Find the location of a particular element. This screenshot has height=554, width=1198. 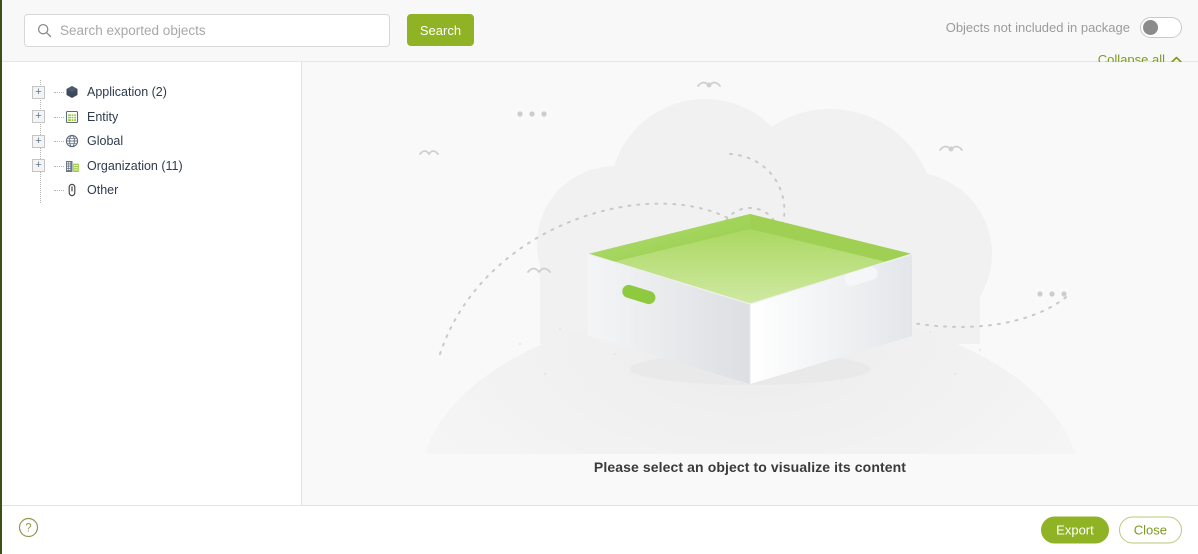

help-question-icon: ? is located at coordinates (28, 530).